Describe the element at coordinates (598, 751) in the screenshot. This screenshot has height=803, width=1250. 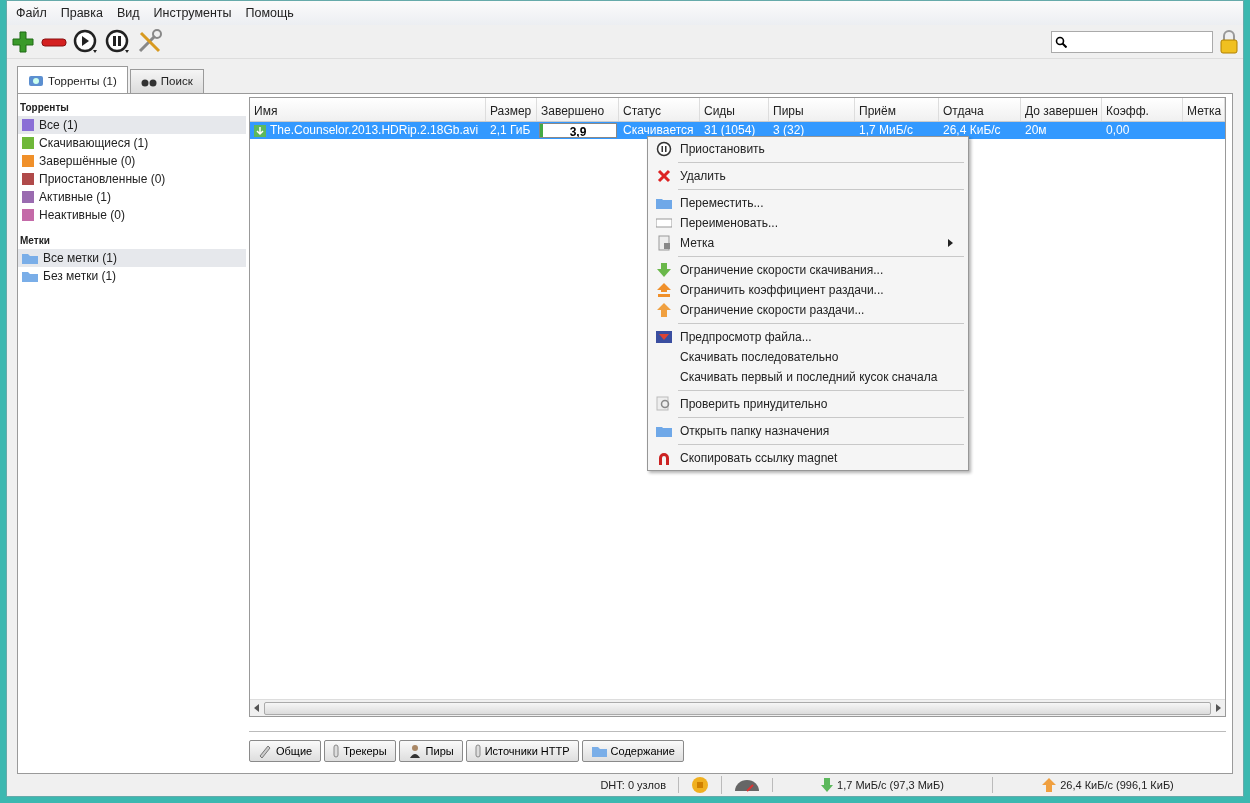
I see `folder-icon` at that location.